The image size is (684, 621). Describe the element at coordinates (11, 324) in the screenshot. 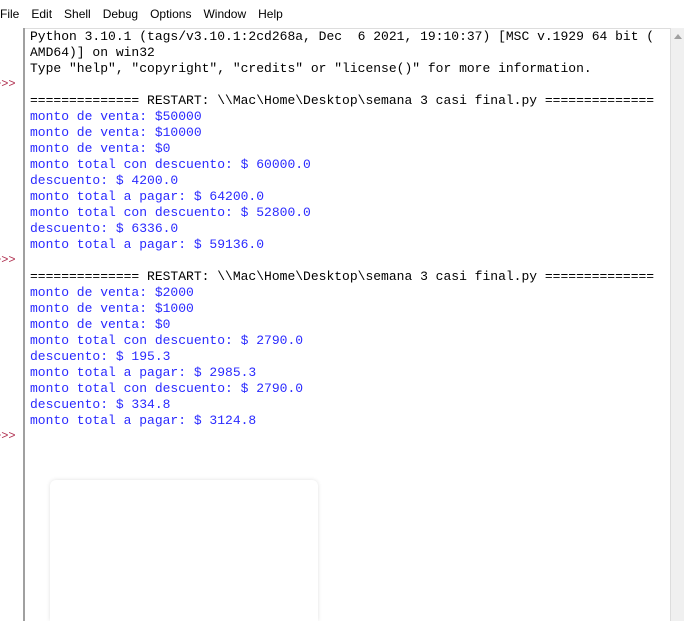

I see `prompt-gutter: >>> >>> >>>` at that location.